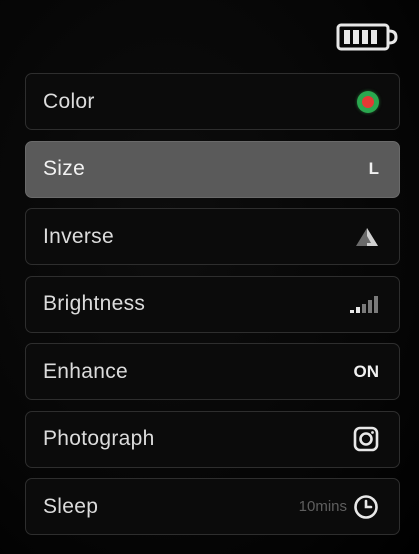  Describe the element at coordinates (367, 37) in the screenshot. I see `battery-icon` at that location.